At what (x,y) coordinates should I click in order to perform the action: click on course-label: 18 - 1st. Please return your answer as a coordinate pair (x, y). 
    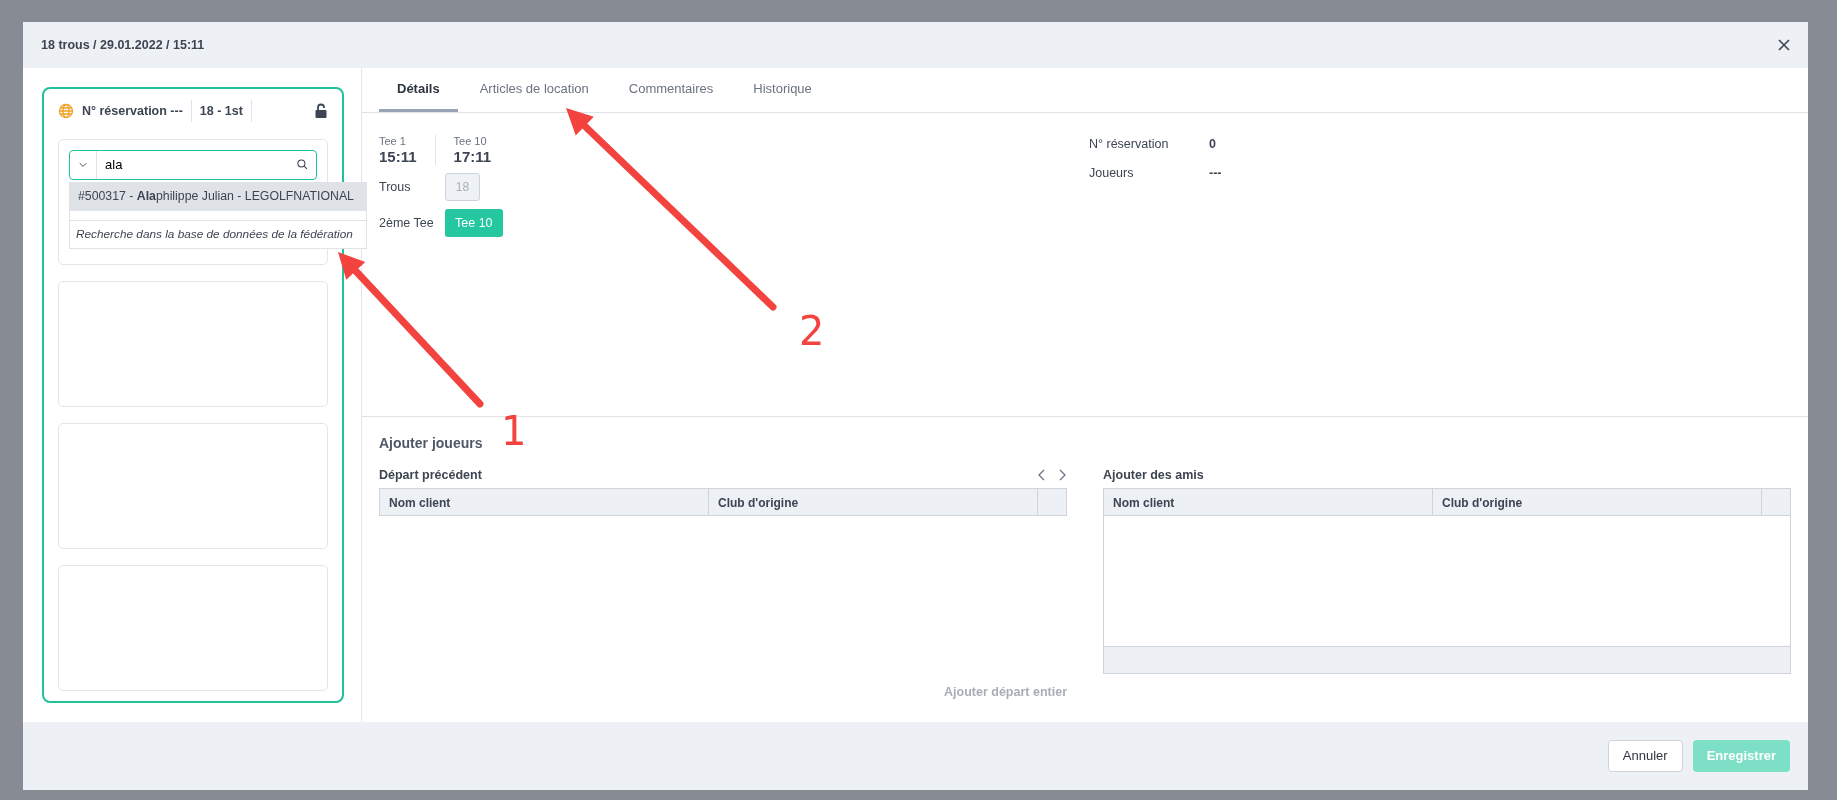
    Looking at the image, I should click on (221, 111).